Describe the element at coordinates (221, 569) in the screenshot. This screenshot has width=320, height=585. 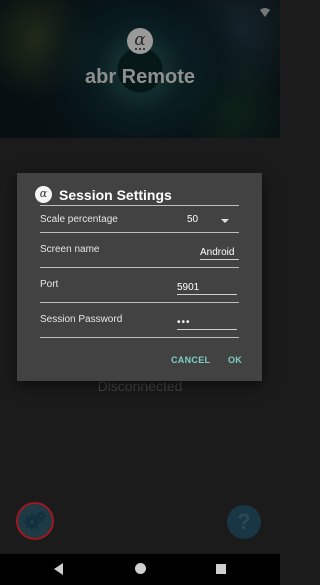
I see `recents-icon` at that location.